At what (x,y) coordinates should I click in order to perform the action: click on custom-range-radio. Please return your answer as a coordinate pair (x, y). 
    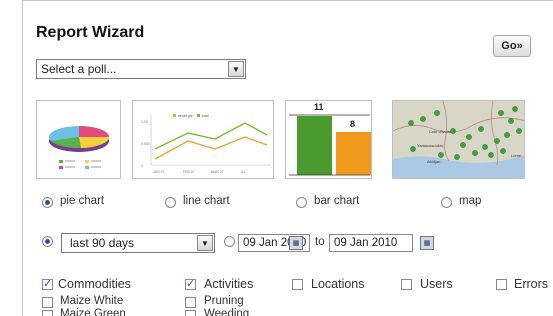
    Looking at the image, I should click on (229, 241).